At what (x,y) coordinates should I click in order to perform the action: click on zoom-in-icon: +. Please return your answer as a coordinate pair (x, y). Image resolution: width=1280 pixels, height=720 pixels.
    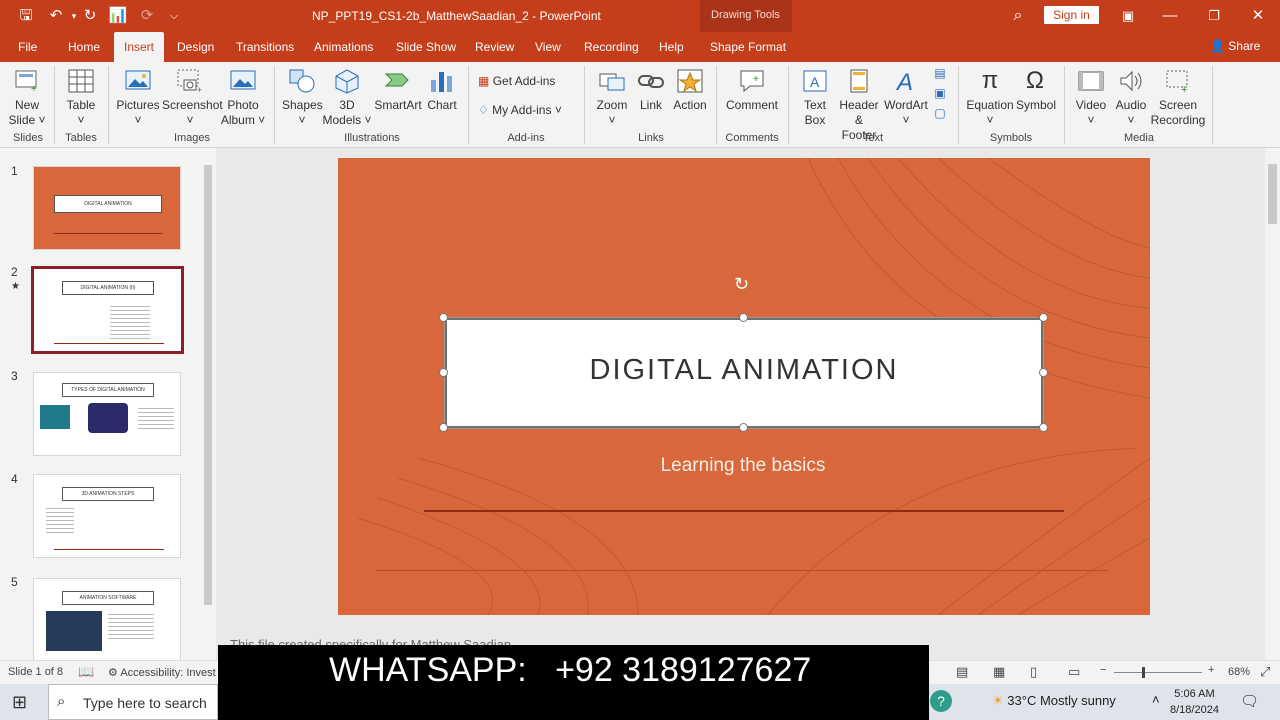
    Looking at the image, I should click on (1211, 670).